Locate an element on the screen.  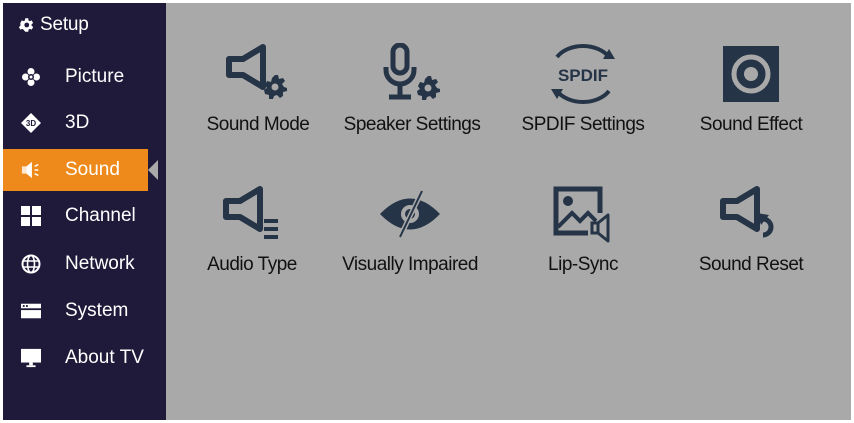
tile-audio-type: Audio Type is located at coordinates (252, 239).